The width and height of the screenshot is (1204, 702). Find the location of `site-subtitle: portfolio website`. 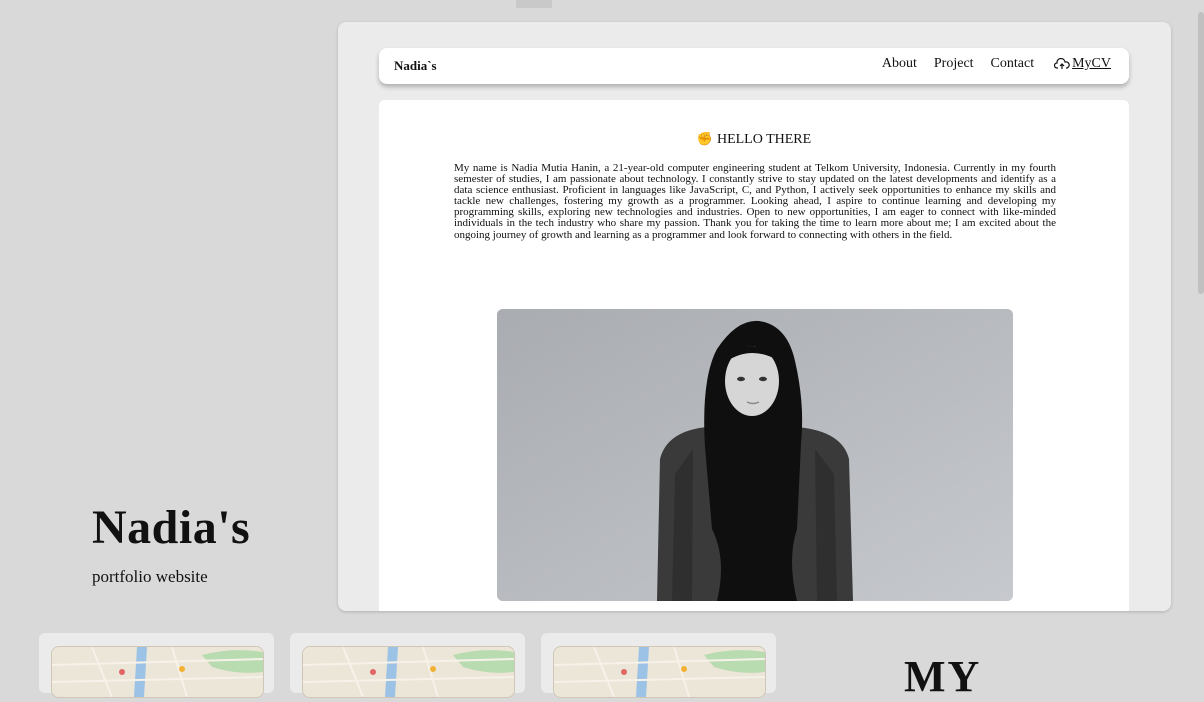

site-subtitle: portfolio website is located at coordinates (150, 576).